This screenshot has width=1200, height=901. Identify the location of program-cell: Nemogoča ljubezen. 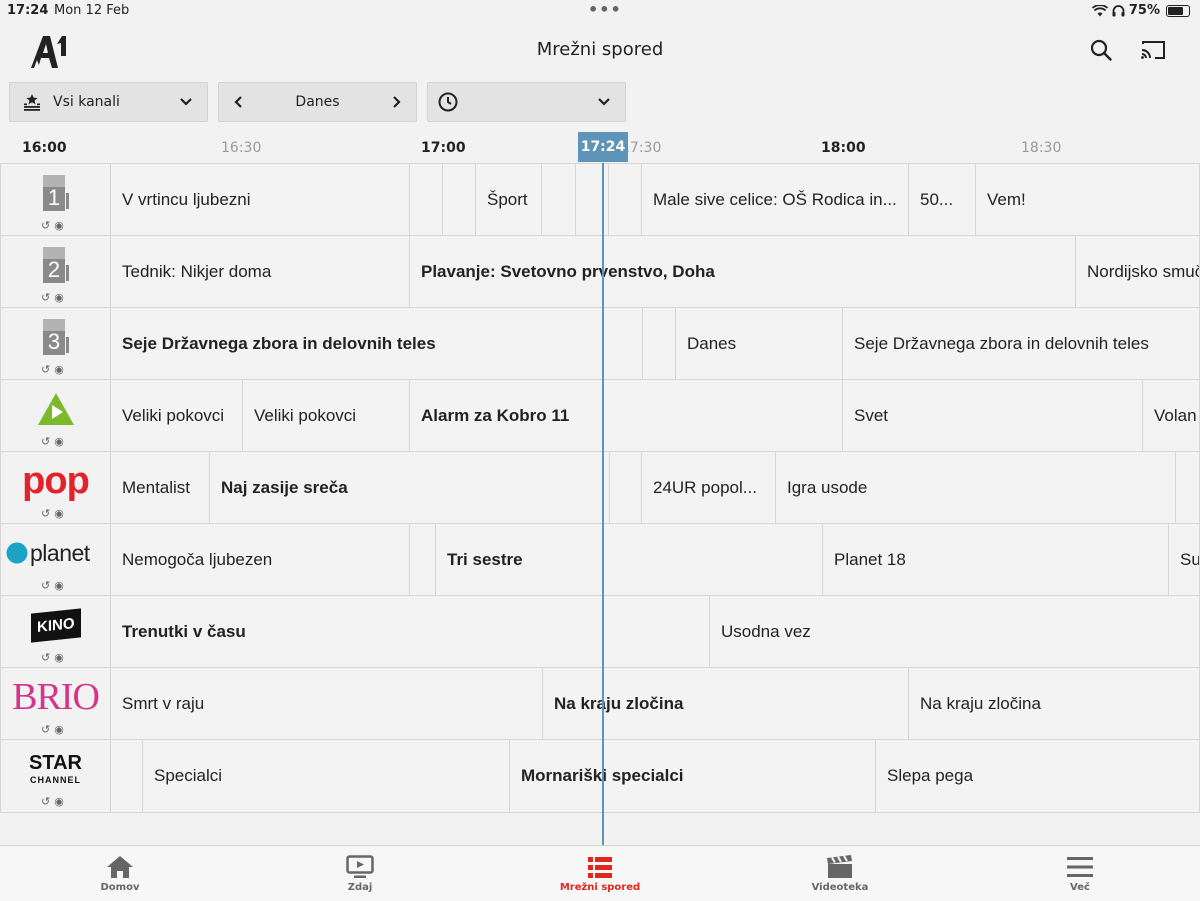
(260, 560).